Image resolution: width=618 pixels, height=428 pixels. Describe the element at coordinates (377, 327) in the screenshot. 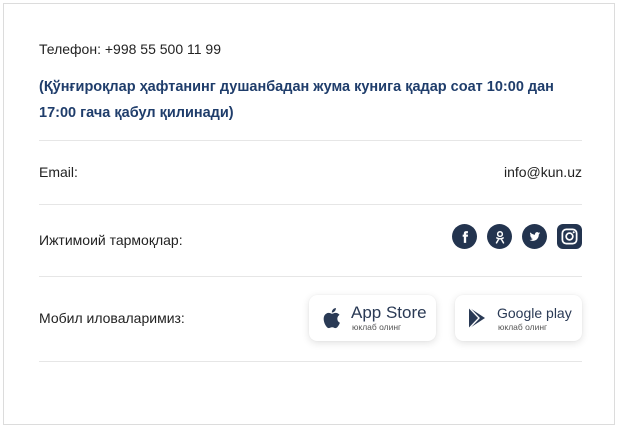

I see `app-store-subtitle: юклаб олинг` at that location.